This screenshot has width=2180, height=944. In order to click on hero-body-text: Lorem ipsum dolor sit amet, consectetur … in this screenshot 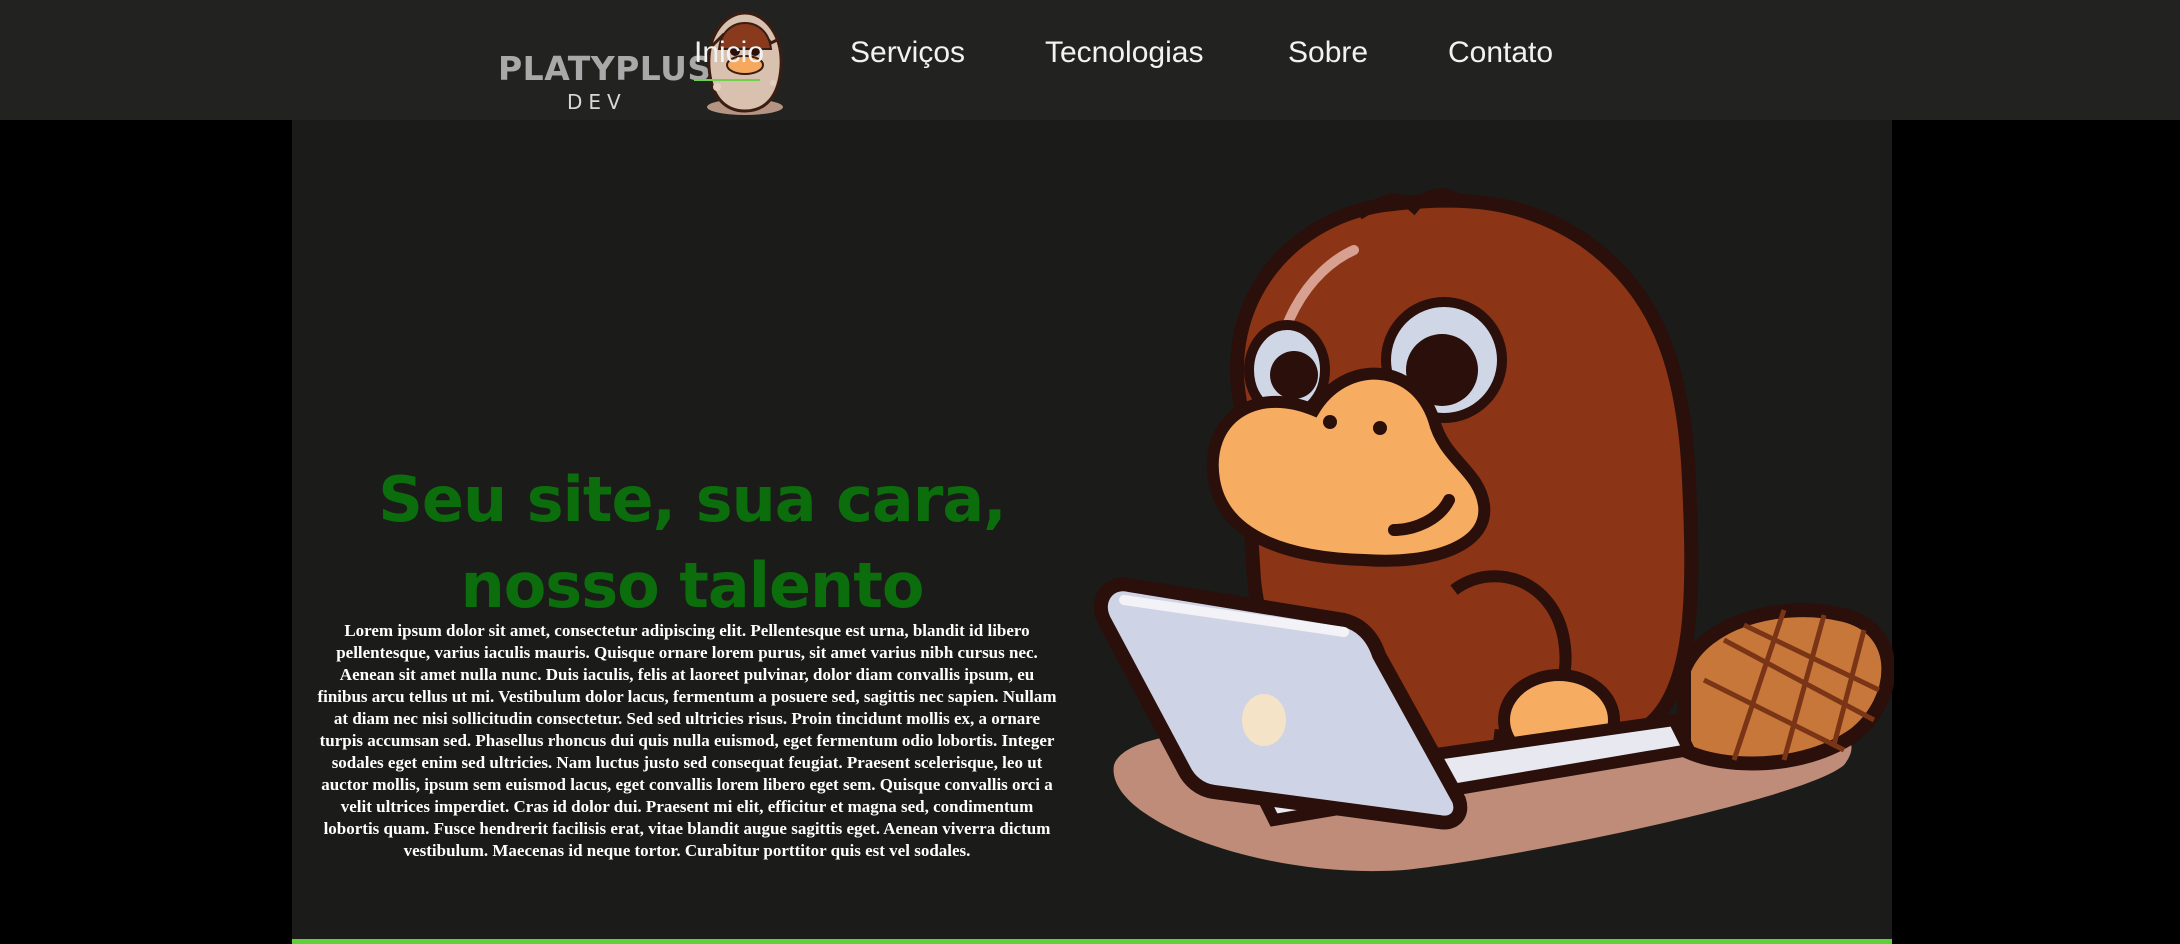, I will do `click(687, 740)`.